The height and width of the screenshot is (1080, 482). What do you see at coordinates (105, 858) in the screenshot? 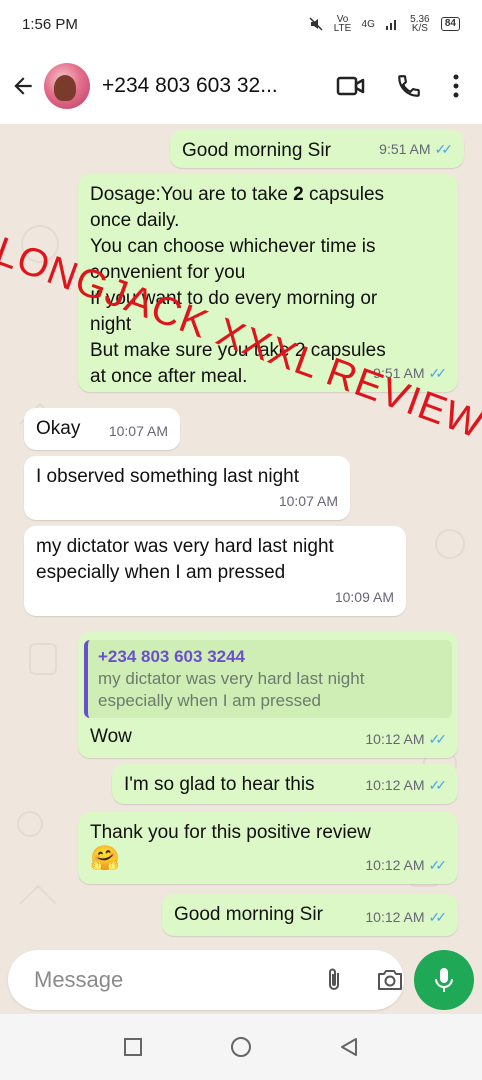
I see `hugging-face-emoji: 🤗` at bounding box center [105, 858].